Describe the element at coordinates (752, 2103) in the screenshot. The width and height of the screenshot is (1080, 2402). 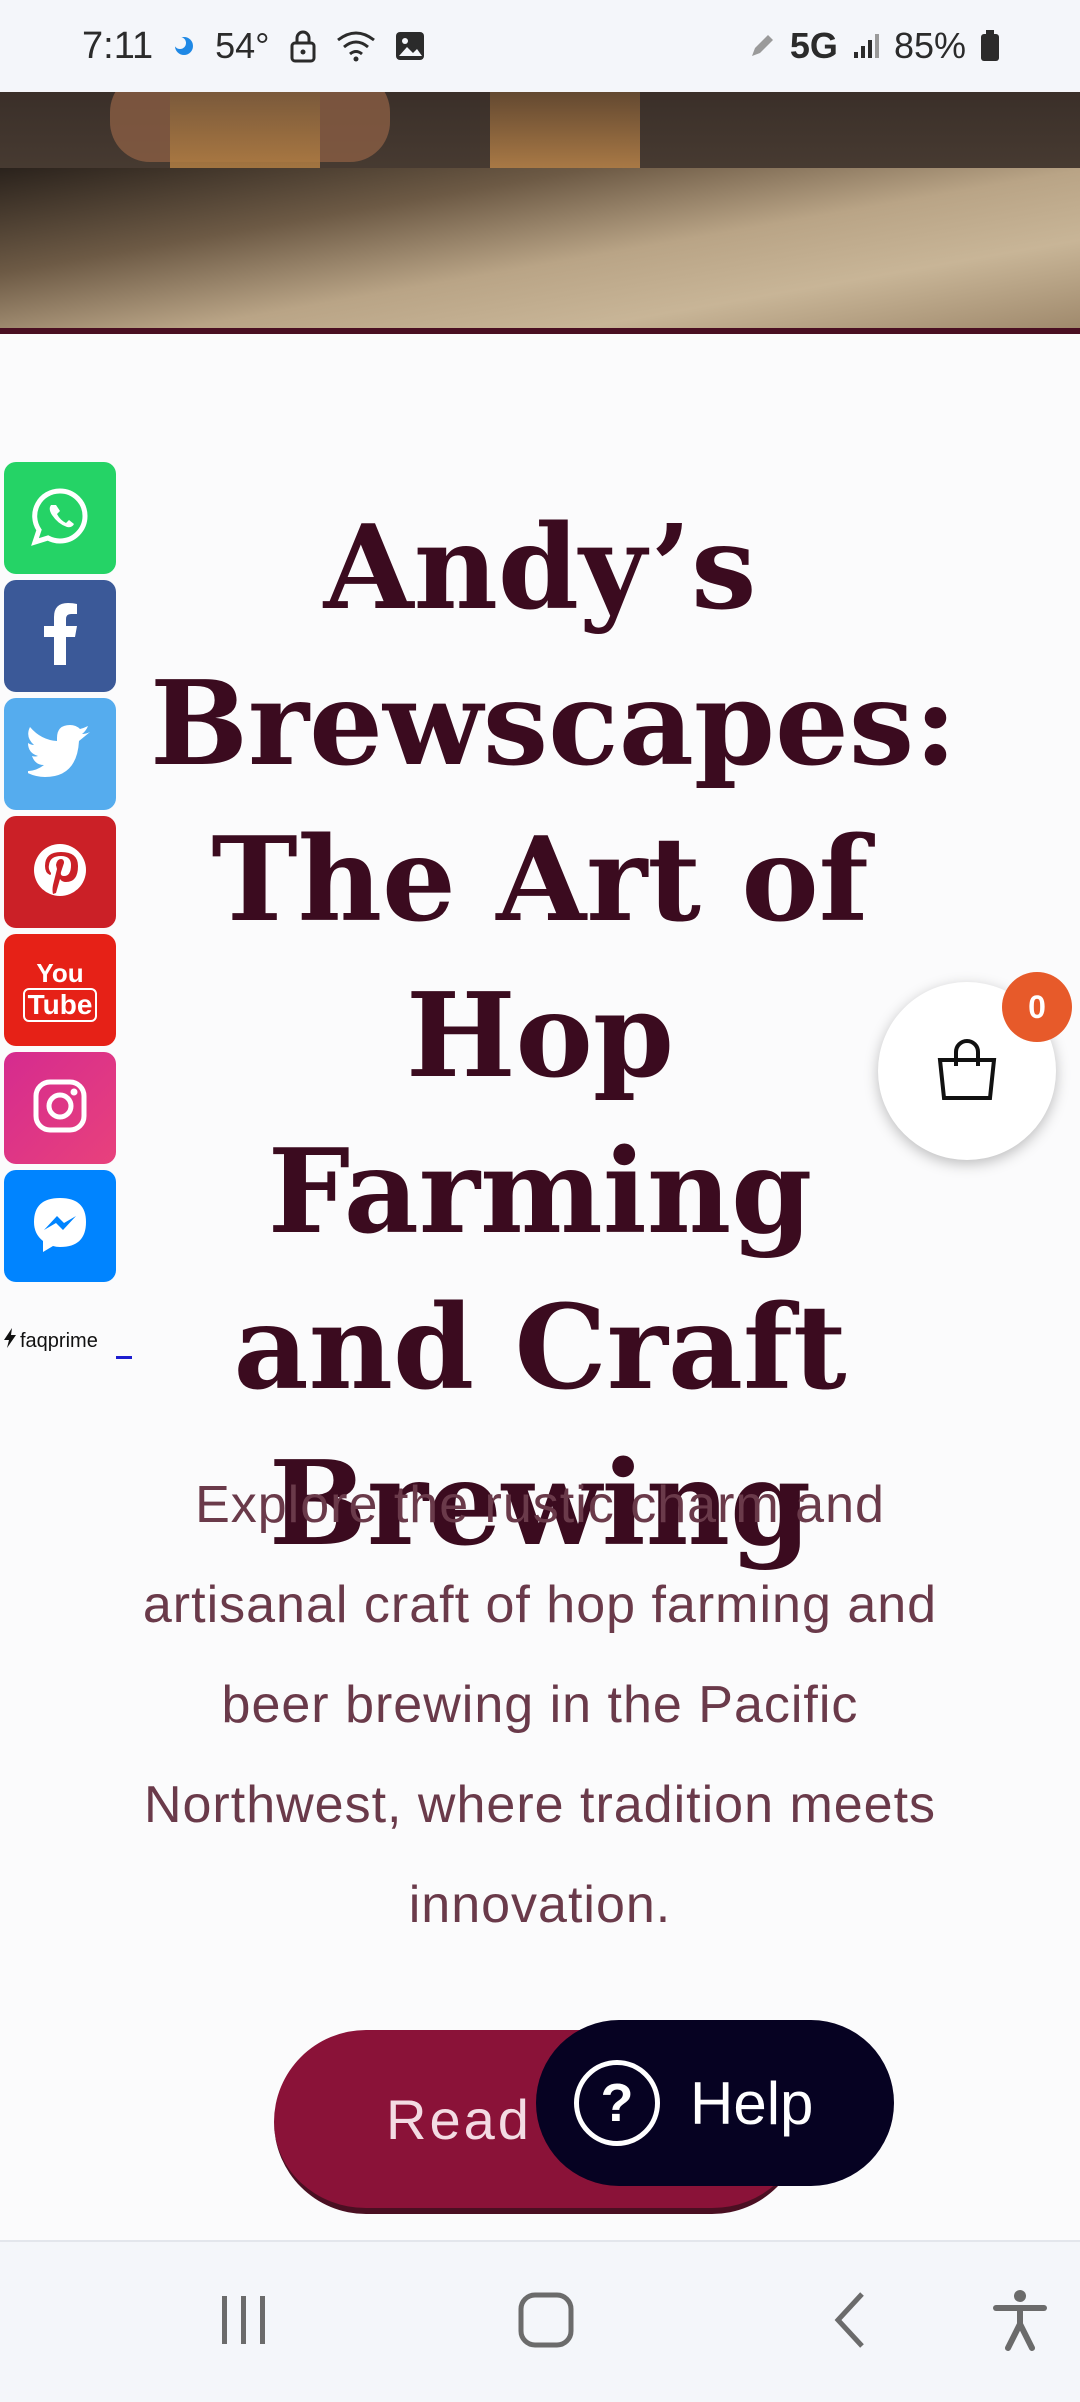
I see `help-label: Help` at that location.